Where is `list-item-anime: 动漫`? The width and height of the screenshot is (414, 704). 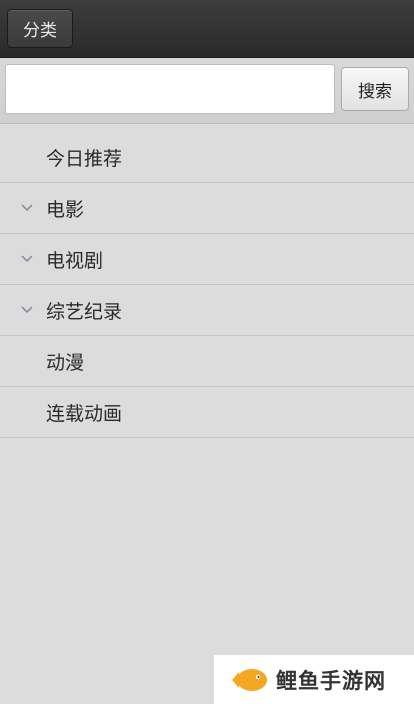 list-item-anime: 动漫 is located at coordinates (207, 361).